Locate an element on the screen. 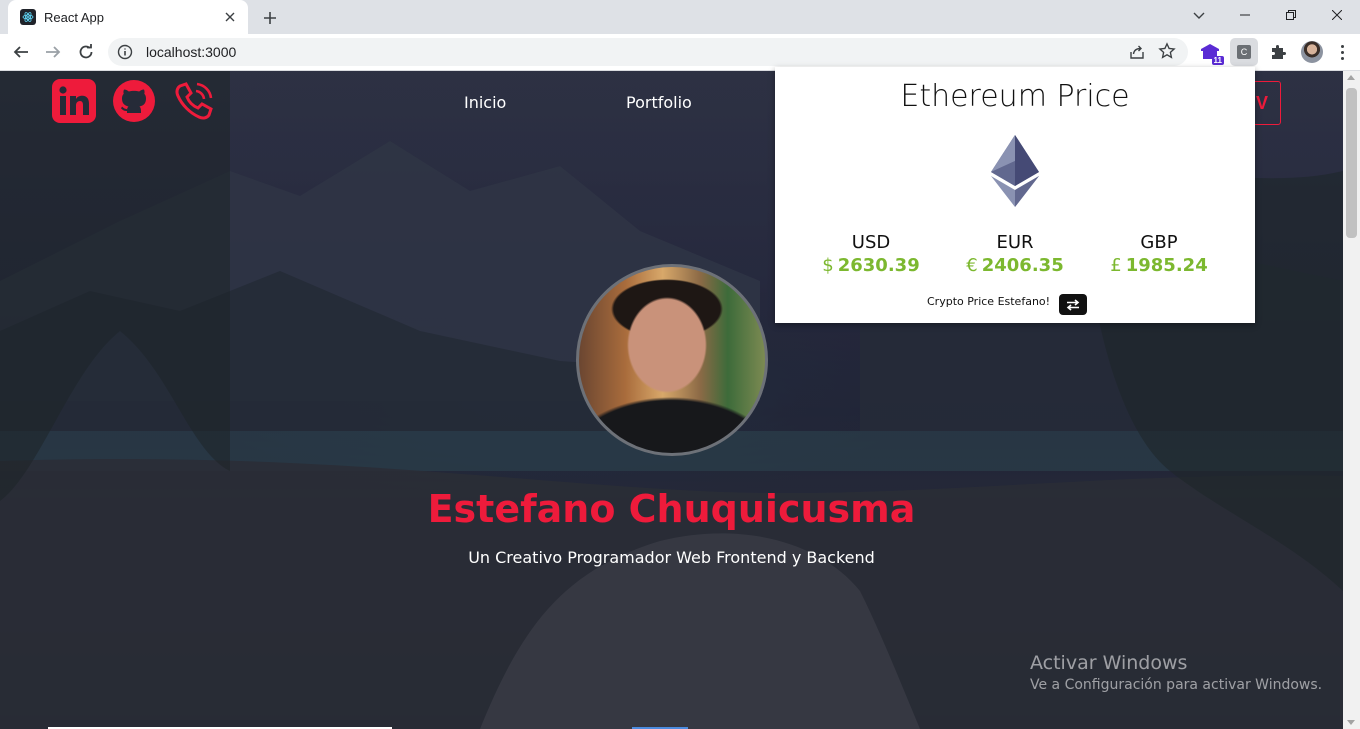 This screenshot has width=1360, height=729. phone-icon is located at coordinates (194, 101).